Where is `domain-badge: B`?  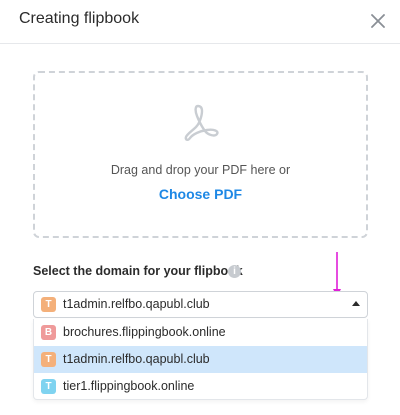 domain-badge: B is located at coordinates (48, 332).